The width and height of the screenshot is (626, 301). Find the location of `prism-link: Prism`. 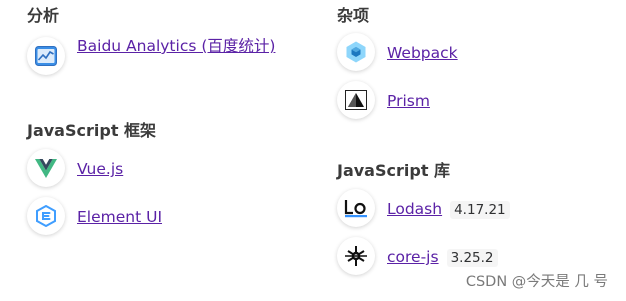

prism-link: Prism is located at coordinates (408, 101).